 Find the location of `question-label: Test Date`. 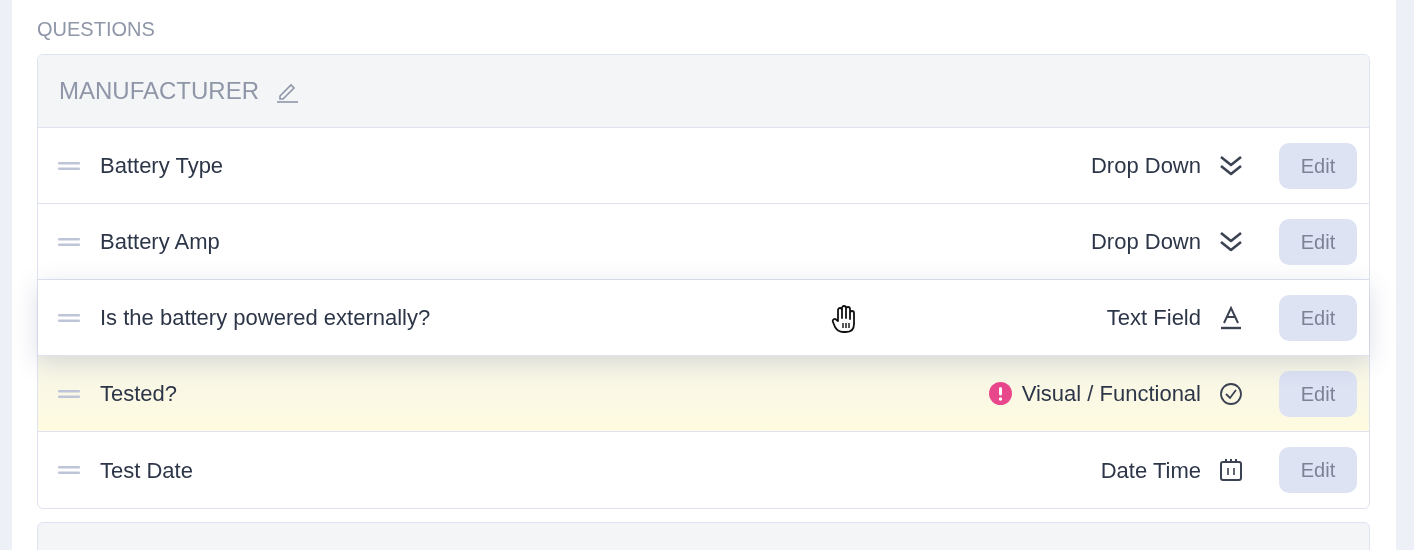

question-label: Test Date is located at coordinates (146, 470).